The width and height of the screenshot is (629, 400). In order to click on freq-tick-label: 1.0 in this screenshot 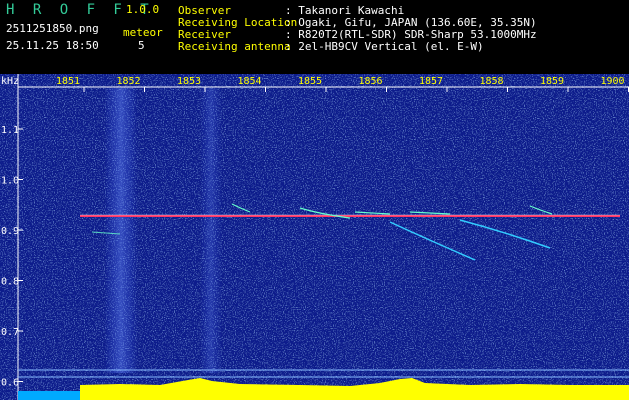, I will do `click(10, 181)`.